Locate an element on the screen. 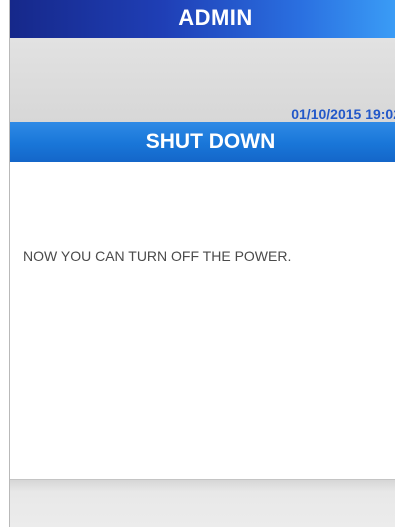 The height and width of the screenshot is (527, 395). shutdown-message: NOW YOU CAN TURN OFF THE POWER. is located at coordinates (157, 256).